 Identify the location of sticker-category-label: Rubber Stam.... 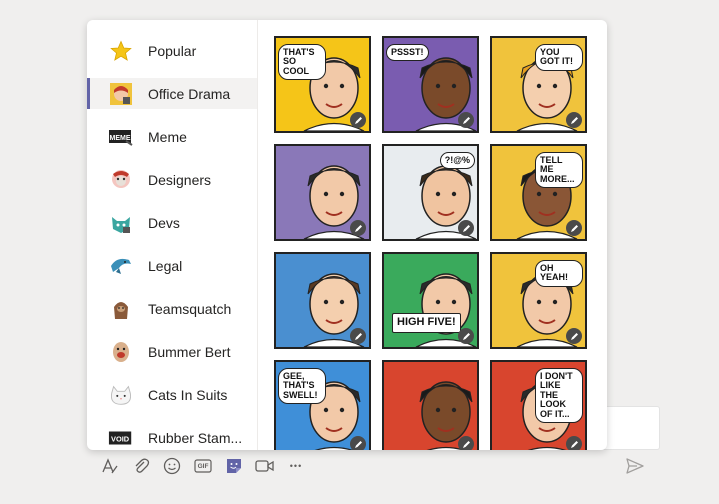
(195, 437).